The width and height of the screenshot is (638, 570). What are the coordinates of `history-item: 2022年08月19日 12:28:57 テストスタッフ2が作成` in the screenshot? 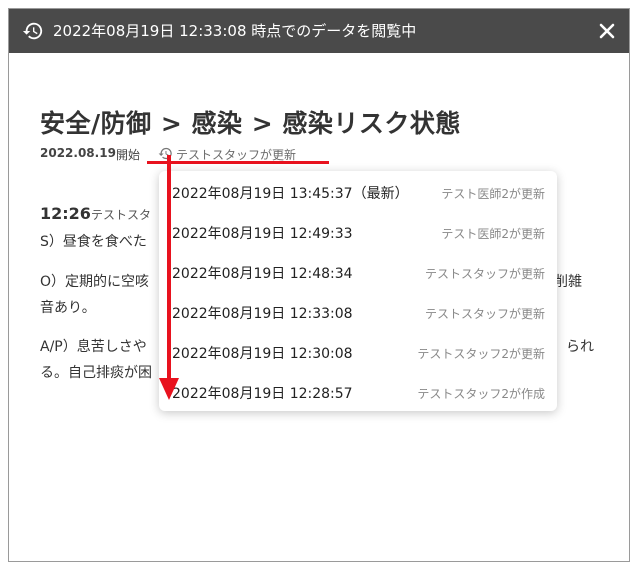 It's located at (358, 393).